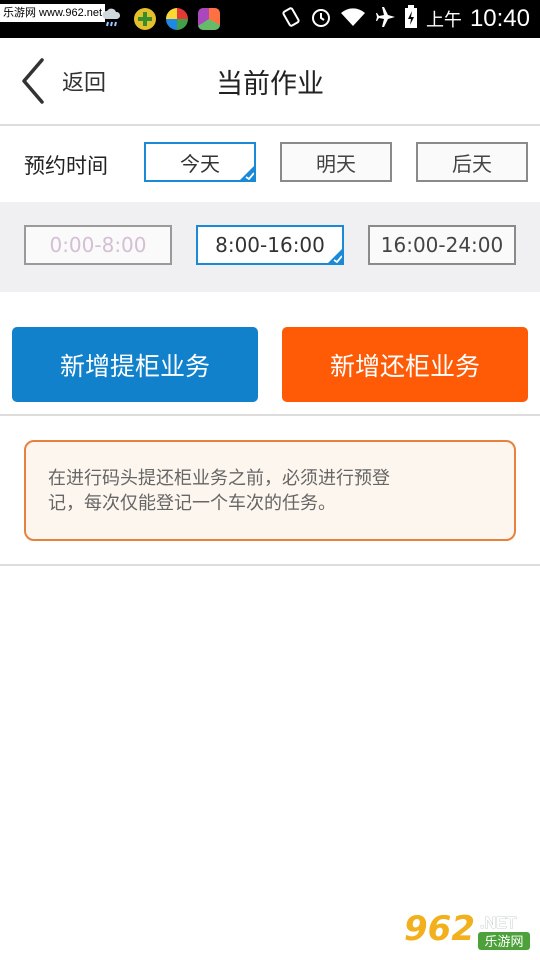 The width and height of the screenshot is (540, 960). I want to click on page-title: 当前作业, so click(270, 84).